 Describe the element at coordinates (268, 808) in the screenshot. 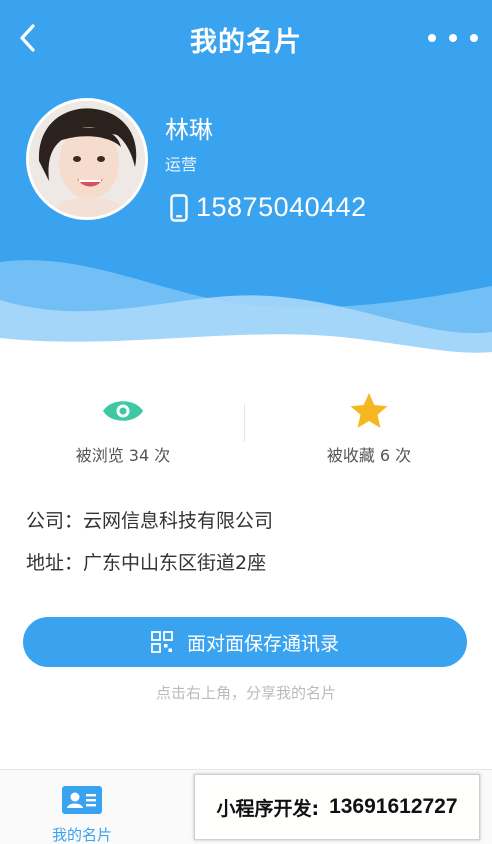

I see `promo-text: 小程序开发:` at that location.